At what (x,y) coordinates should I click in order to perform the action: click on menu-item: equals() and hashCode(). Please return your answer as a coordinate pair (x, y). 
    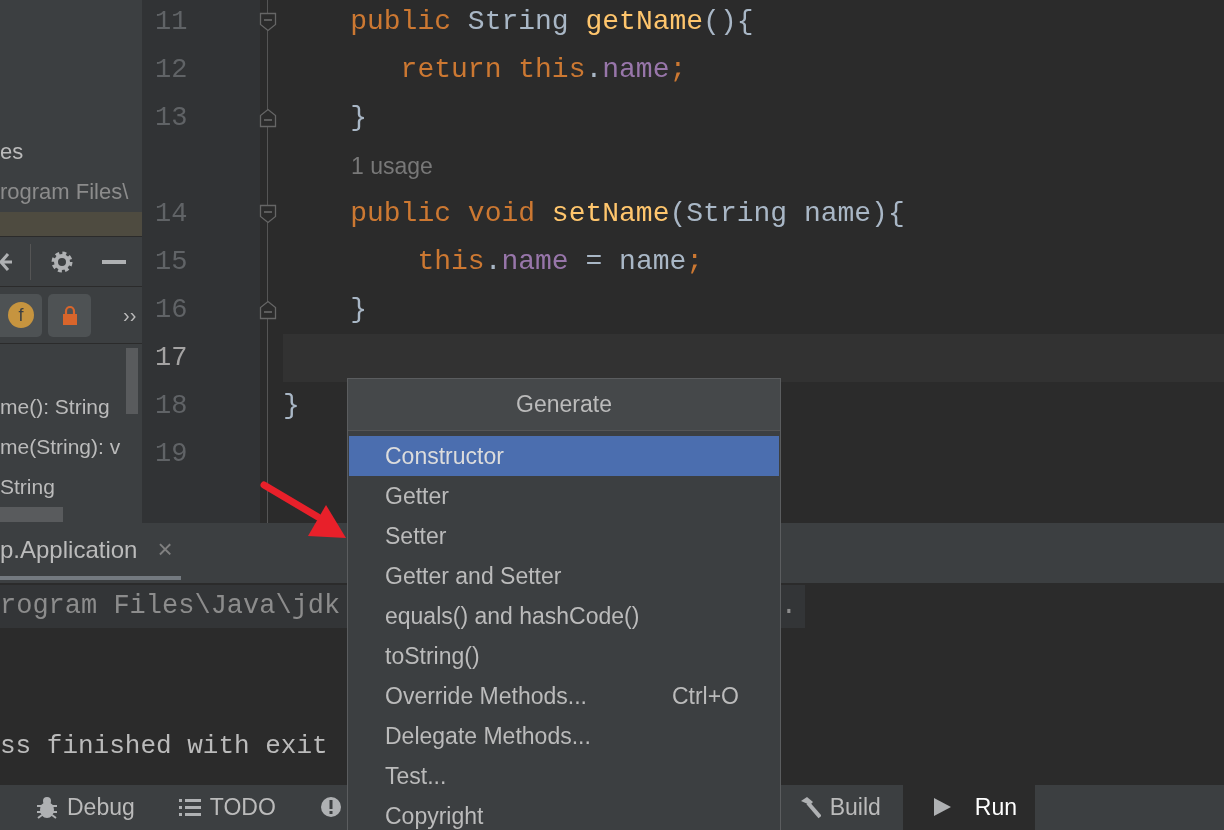
    Looking at the image, I should click on (564, 616).